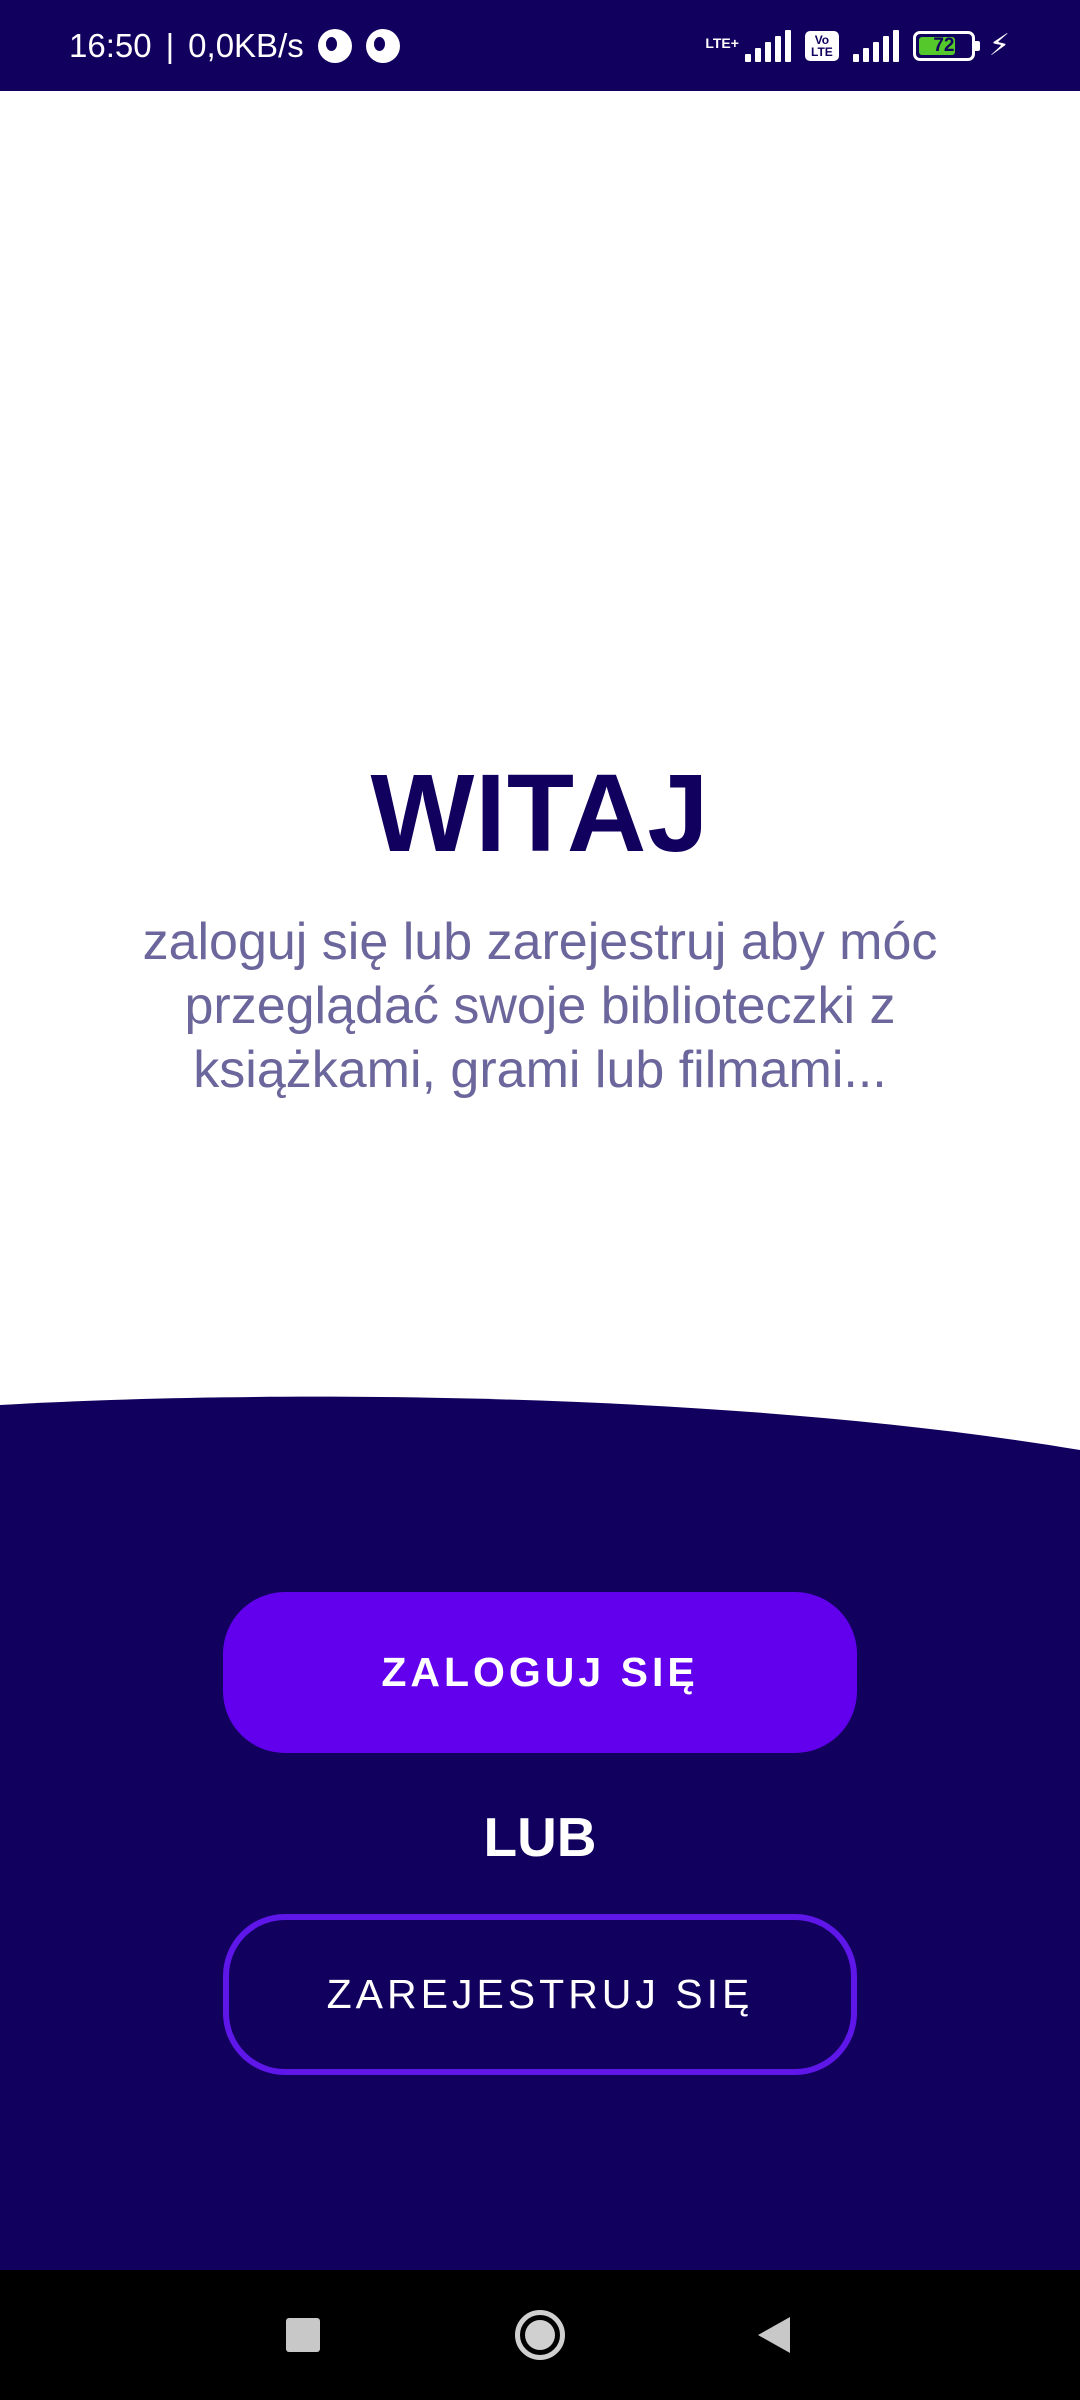  I want to click on status-time: 16:50, so click(110, 45).